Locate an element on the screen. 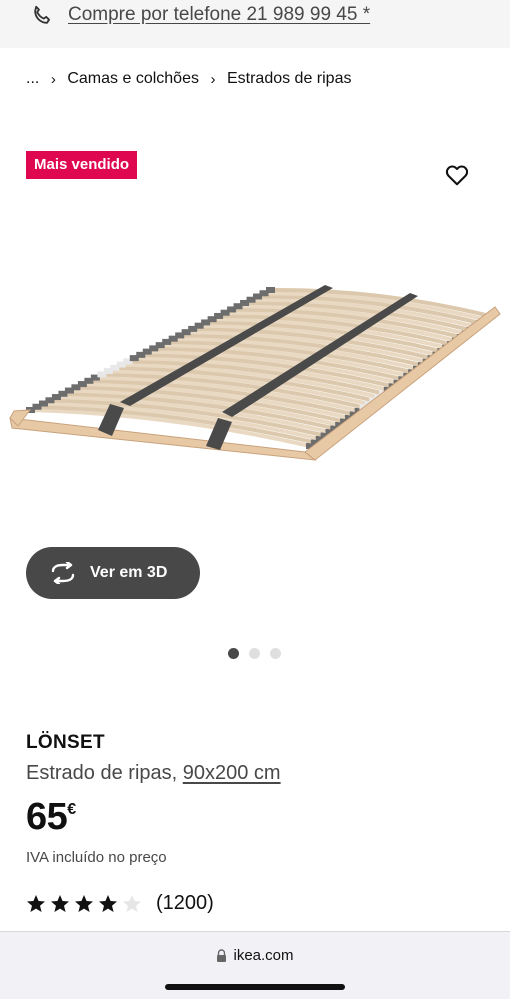  heart-icon is located at coordinates (457, 175).